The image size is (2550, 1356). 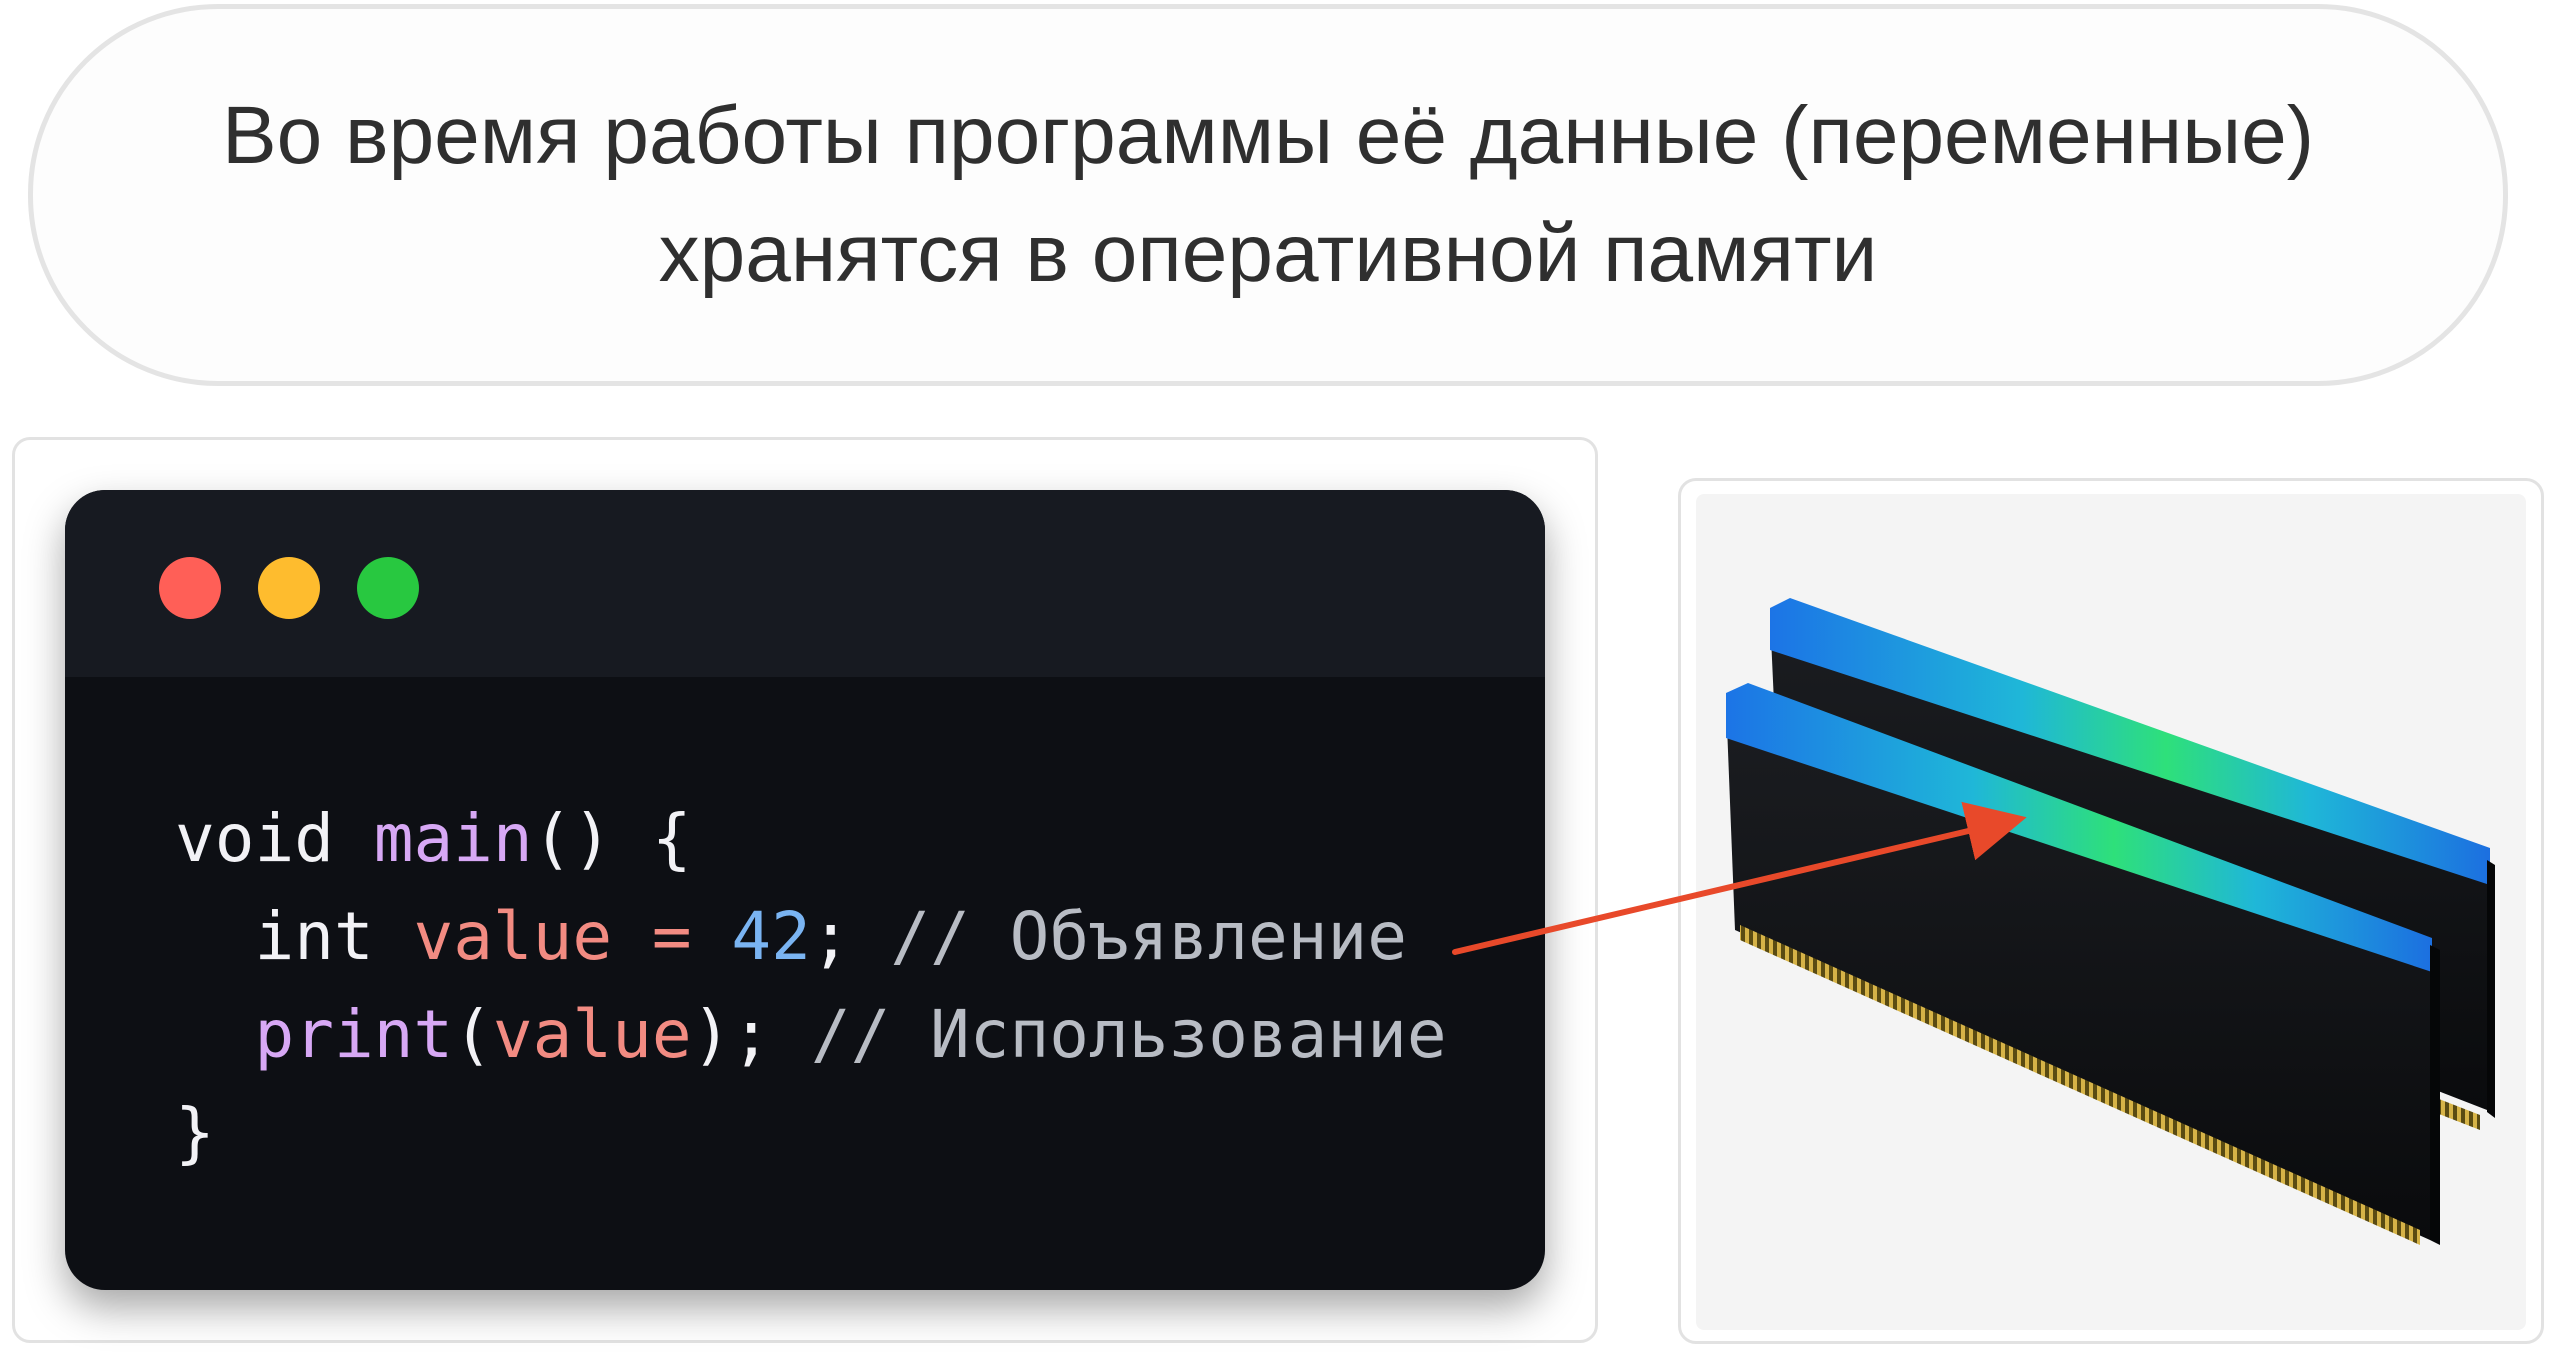 What do you see at coordinates (2110, 921) in the screenshot?
I see `ram-modules-icon` at bounding box center [2110, 921].